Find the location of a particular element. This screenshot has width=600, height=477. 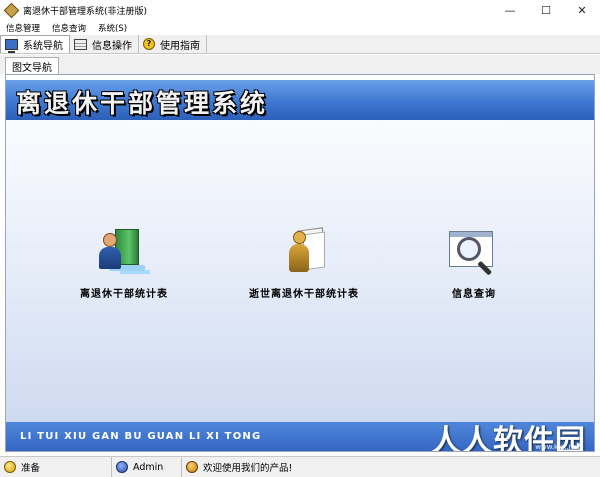

tab-graphic-nav: 图文导航 is located at coordinates (32, 65).